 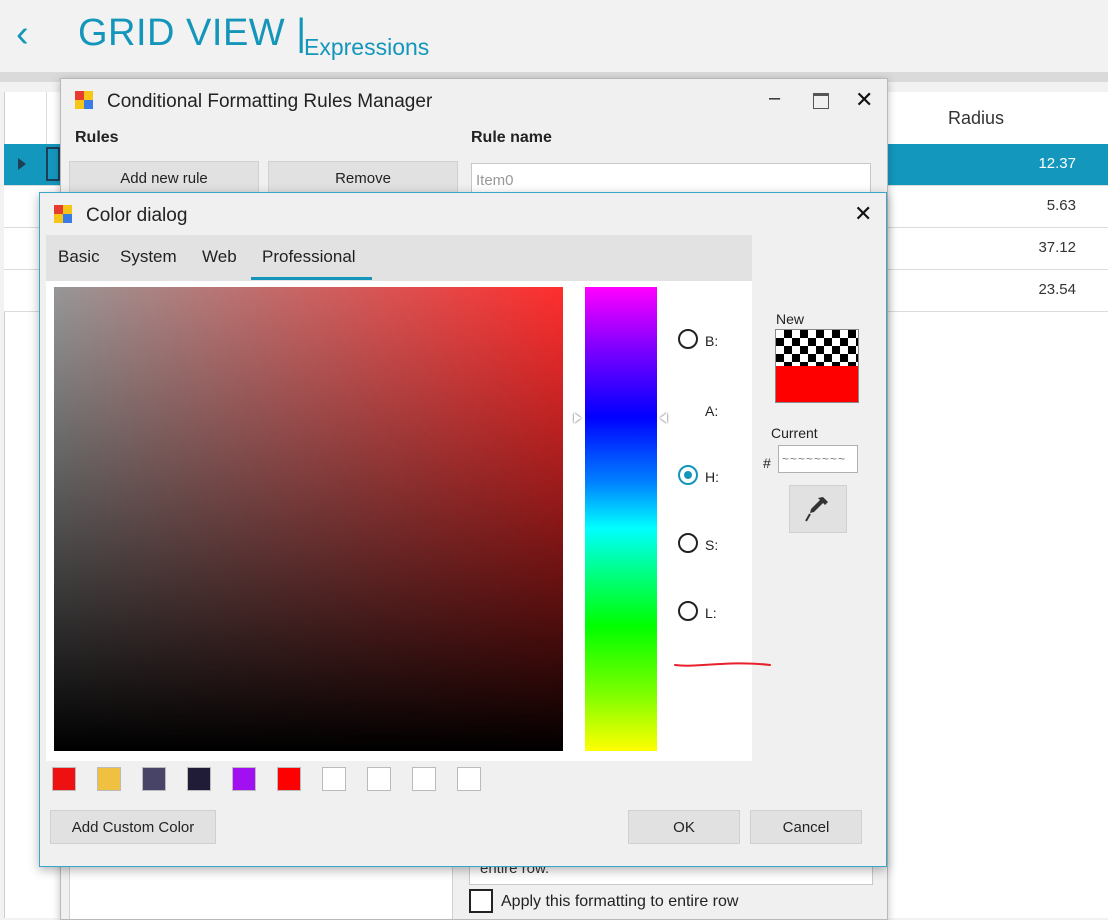 What do you see at coordinates (1061, 205) in the screenshot?
I see `radius-cell: 5.63` at bounding box center [1061, 205].